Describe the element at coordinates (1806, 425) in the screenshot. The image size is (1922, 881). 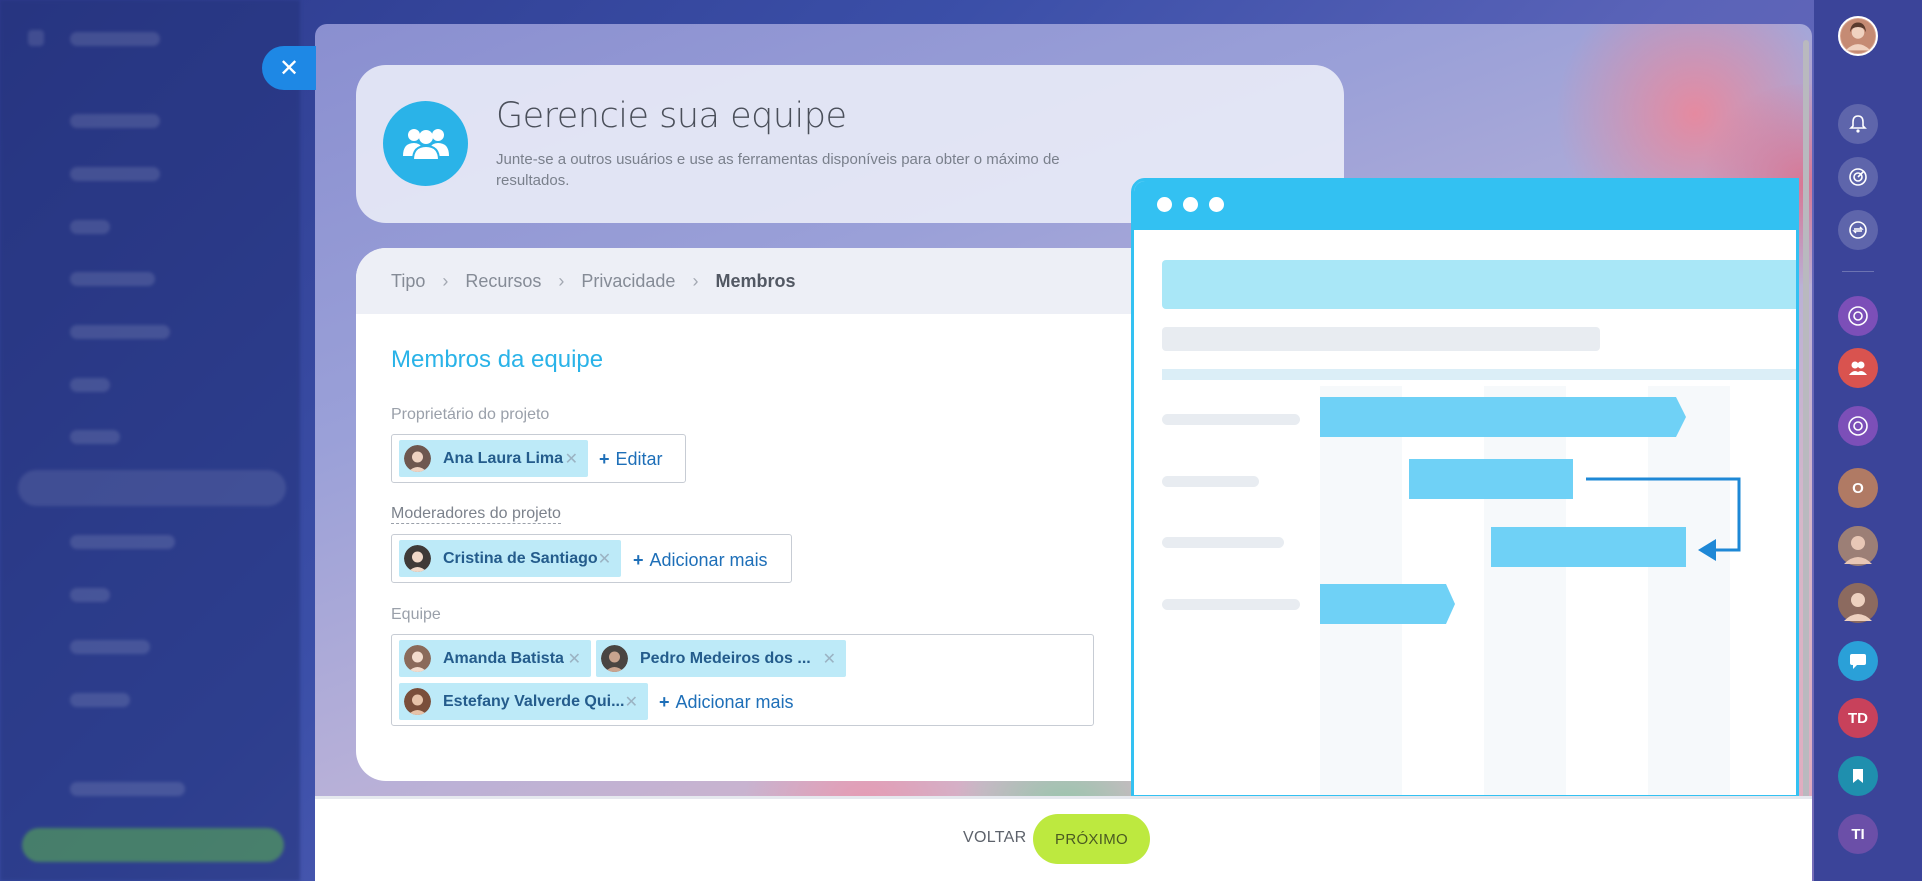
I see `scrollbar-thumb` at that location.